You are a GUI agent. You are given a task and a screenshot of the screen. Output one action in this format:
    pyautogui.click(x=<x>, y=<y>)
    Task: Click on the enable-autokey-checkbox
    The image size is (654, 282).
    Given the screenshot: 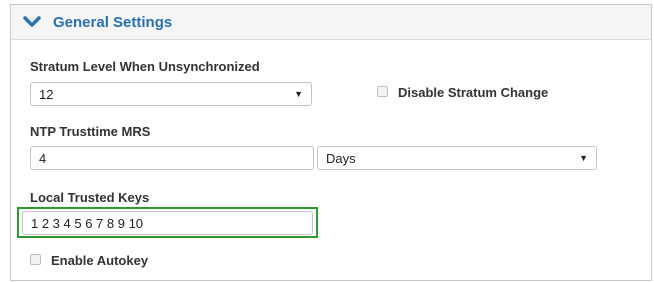 What is the action you would take?
    pyautogui.click(x=35, y=259)
    